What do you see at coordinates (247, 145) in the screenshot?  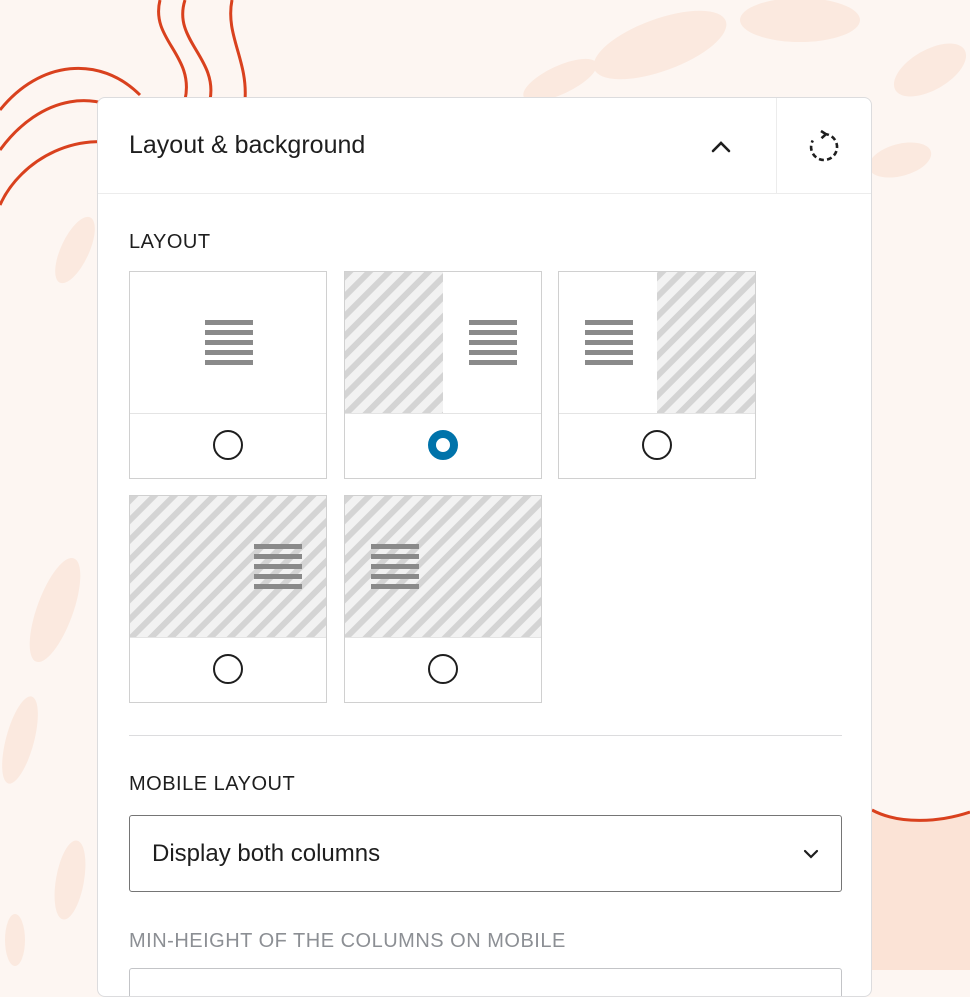 I see `panel-title: Layout & background` at bounding box center [247, 145].